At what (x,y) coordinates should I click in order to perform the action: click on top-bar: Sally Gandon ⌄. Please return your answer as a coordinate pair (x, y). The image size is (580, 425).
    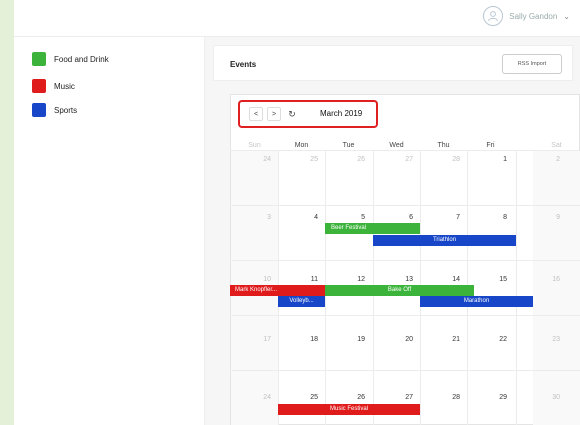
    Looking at the image, I should click on (297, 18).